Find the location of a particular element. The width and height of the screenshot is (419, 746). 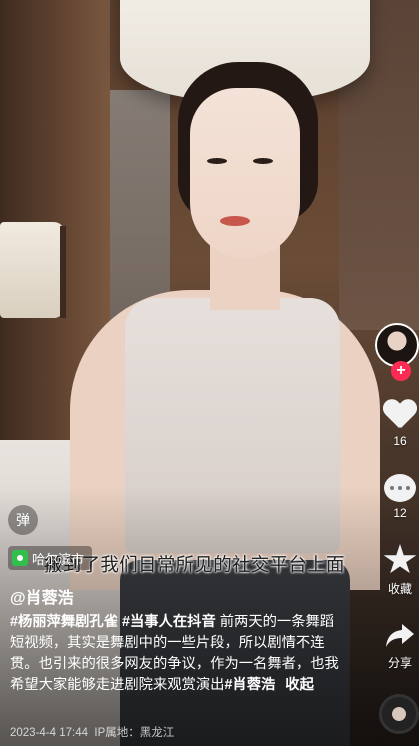

post-datetime: 2023-4-4 17:44 is located at coordinates (49, 733).